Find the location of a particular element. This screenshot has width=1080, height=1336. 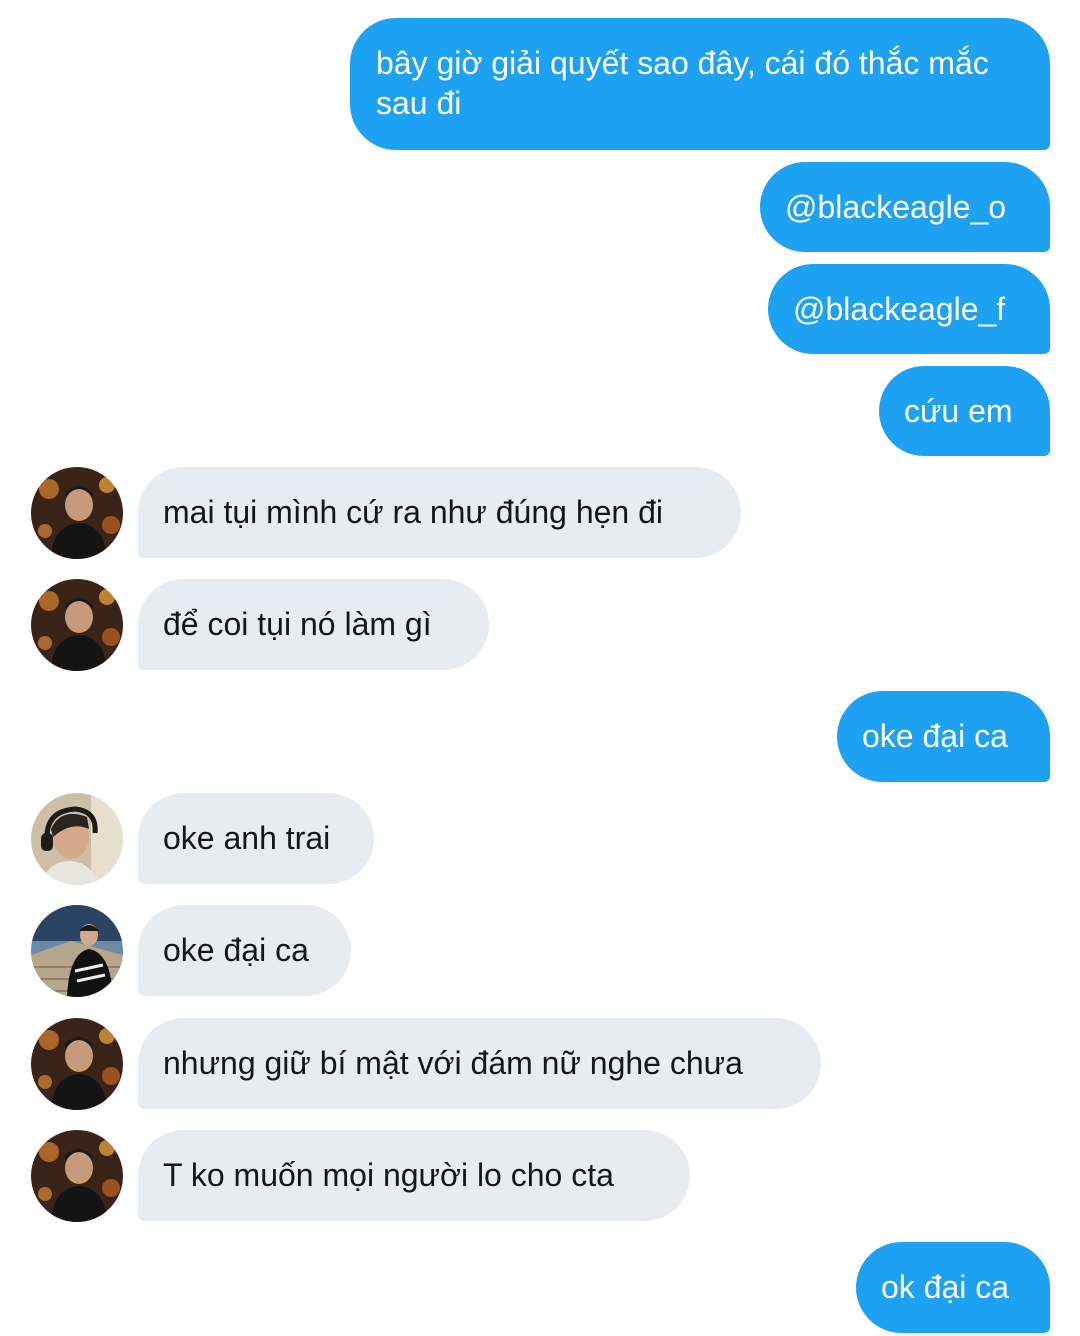

sent-message: oke đại ca is located at coordinates (943, 736).